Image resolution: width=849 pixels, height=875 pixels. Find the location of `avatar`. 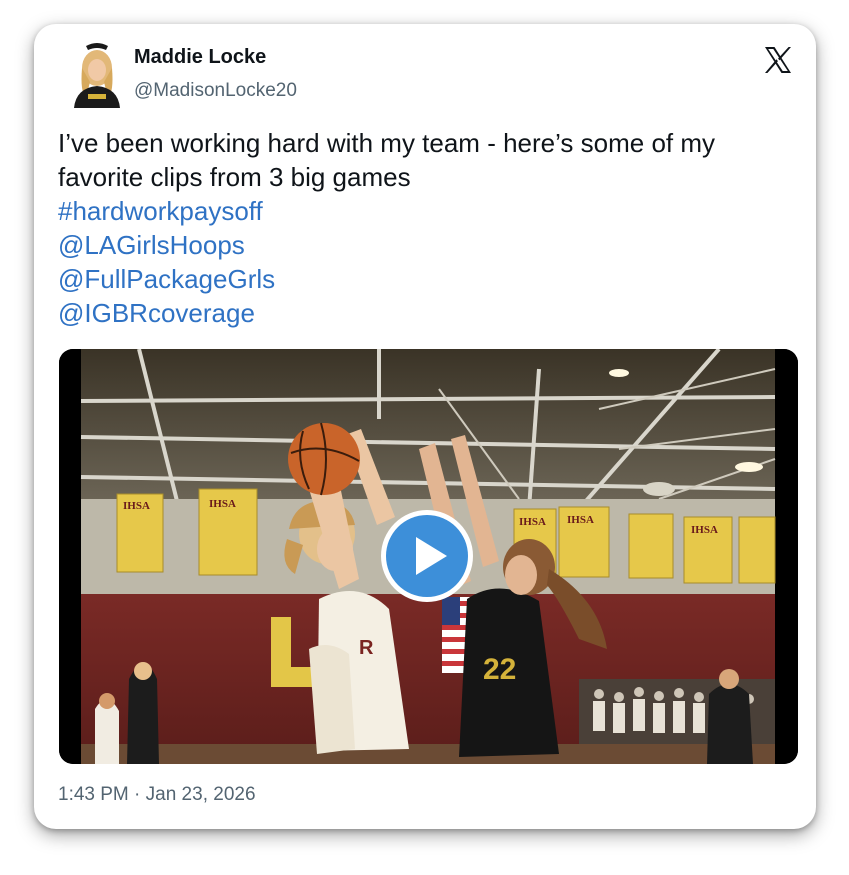

avatar is located at coordinates (97, 75).